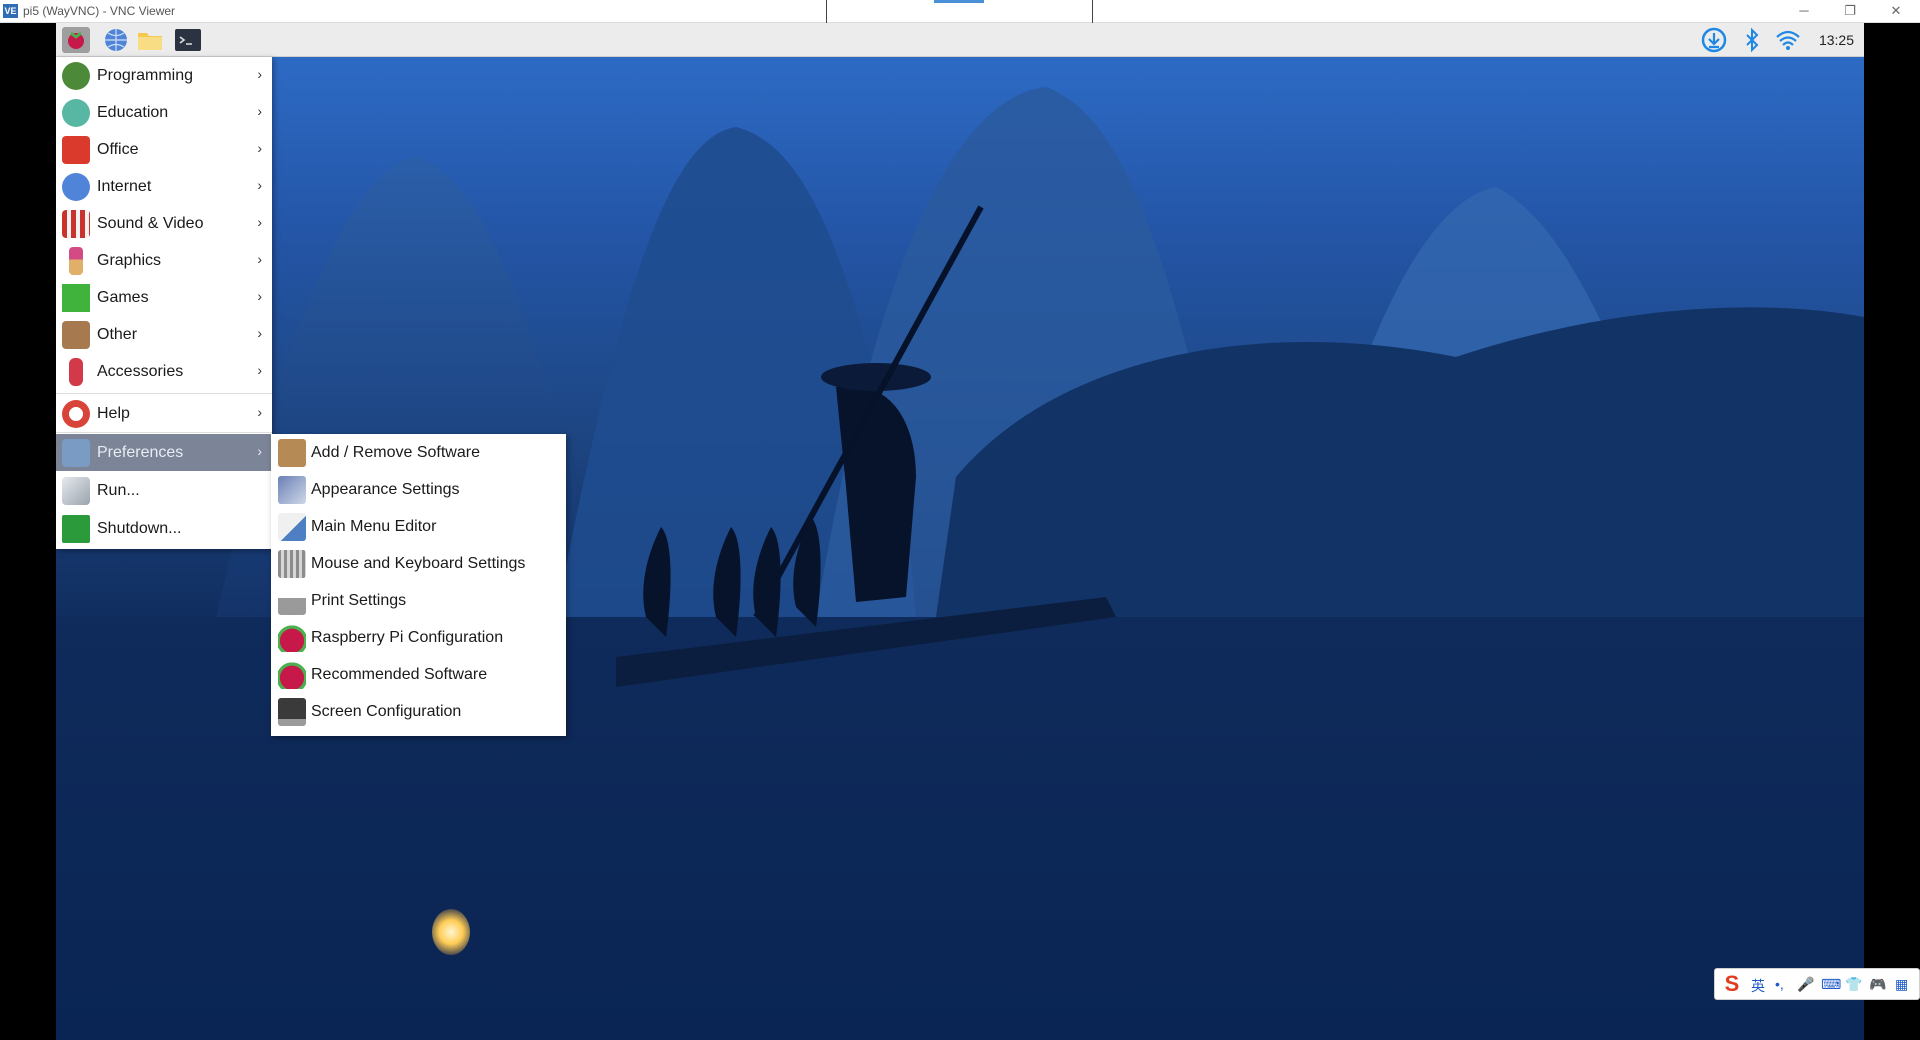 This screenshot has width=1920, height=1040. I want to click on keyboard-icon: ⌨, so click(1831, 984).